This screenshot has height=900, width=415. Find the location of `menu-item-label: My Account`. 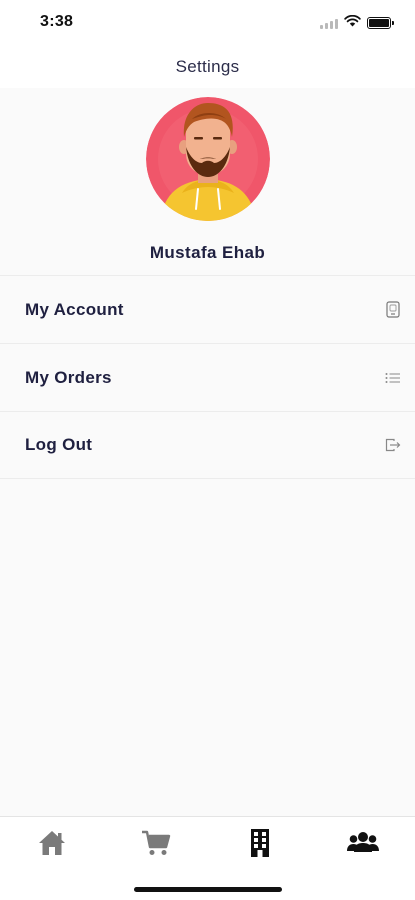

menu-item-label: My Account is located at coordinates (74, 309).